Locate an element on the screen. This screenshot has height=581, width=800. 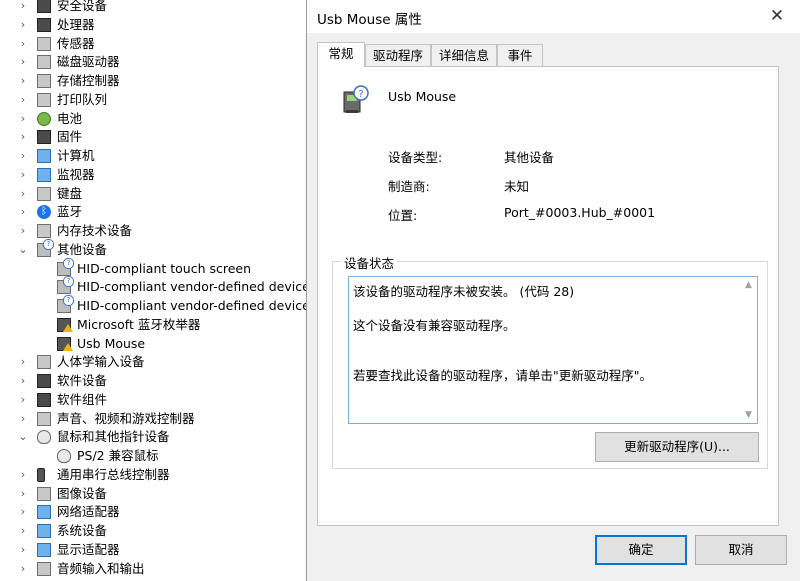
tree-item: › ᛒ 蓝牙 is located at coordinates (153, 212).